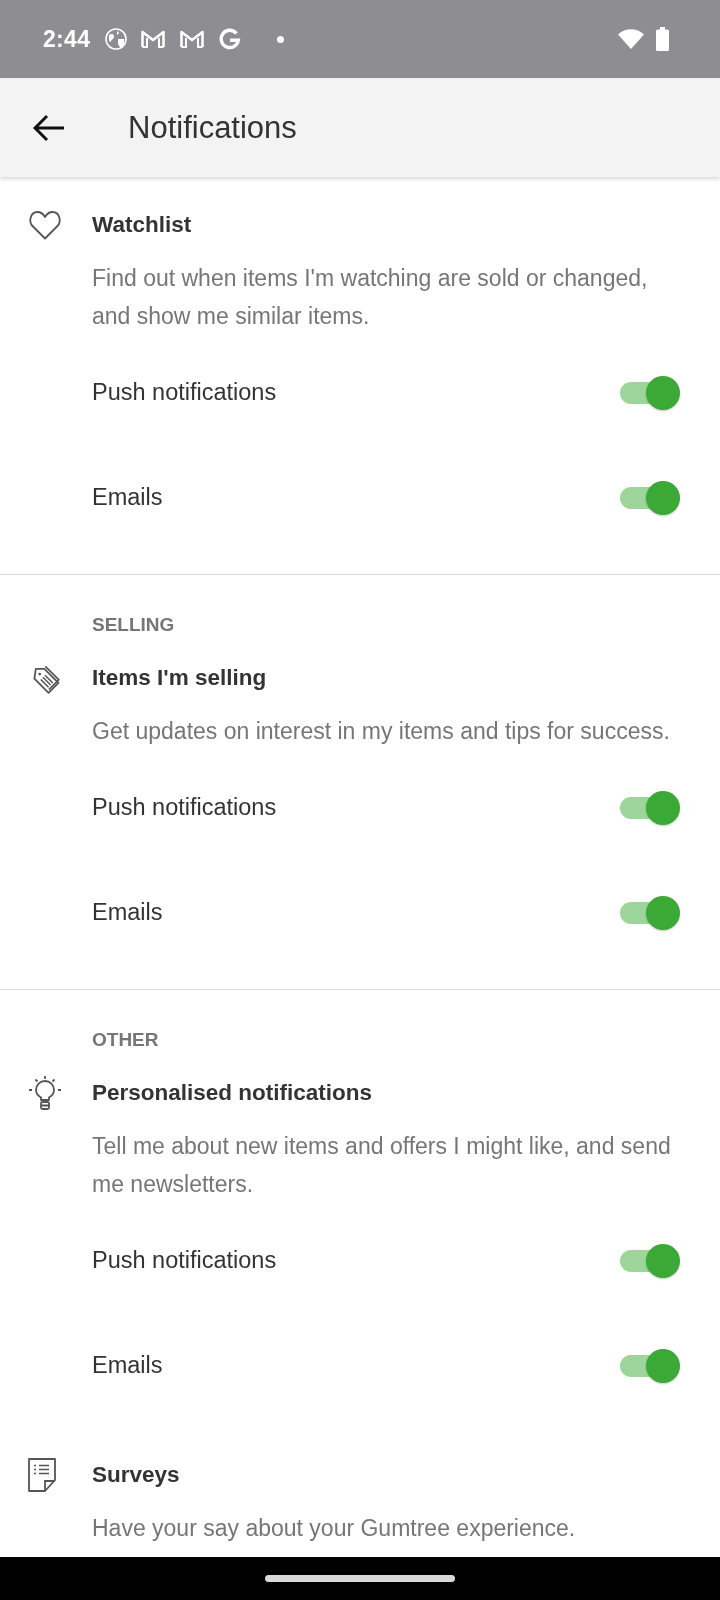 Image resolution: width=720 pixels, height=1600 pixels. Describe the element at coordinates (370, 297) in the screenshot. I see `setting-description: Find out when items I'm watching are sold or changed, and show me similar items.` at that location.